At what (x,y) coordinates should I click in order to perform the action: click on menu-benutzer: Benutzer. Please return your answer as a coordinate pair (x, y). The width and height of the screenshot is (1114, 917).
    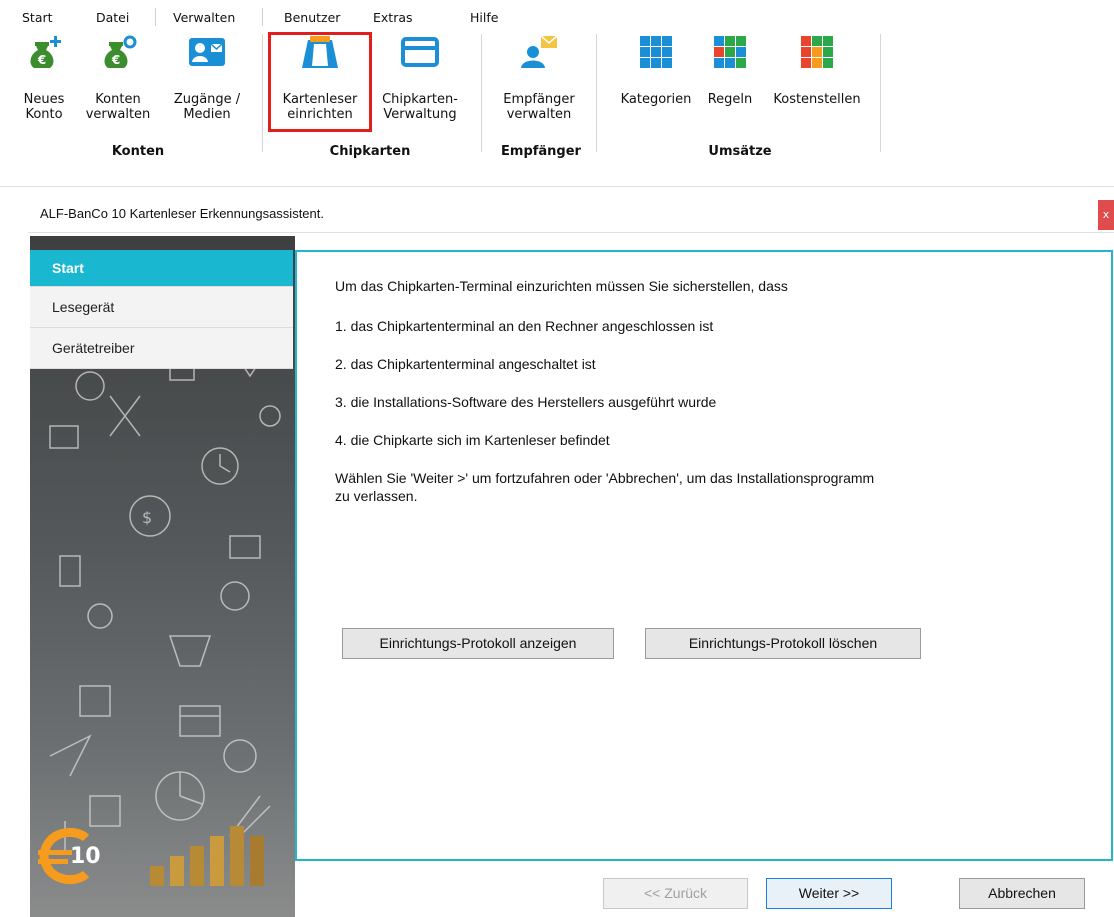
    Looking at the image, I should click on (312, 17).